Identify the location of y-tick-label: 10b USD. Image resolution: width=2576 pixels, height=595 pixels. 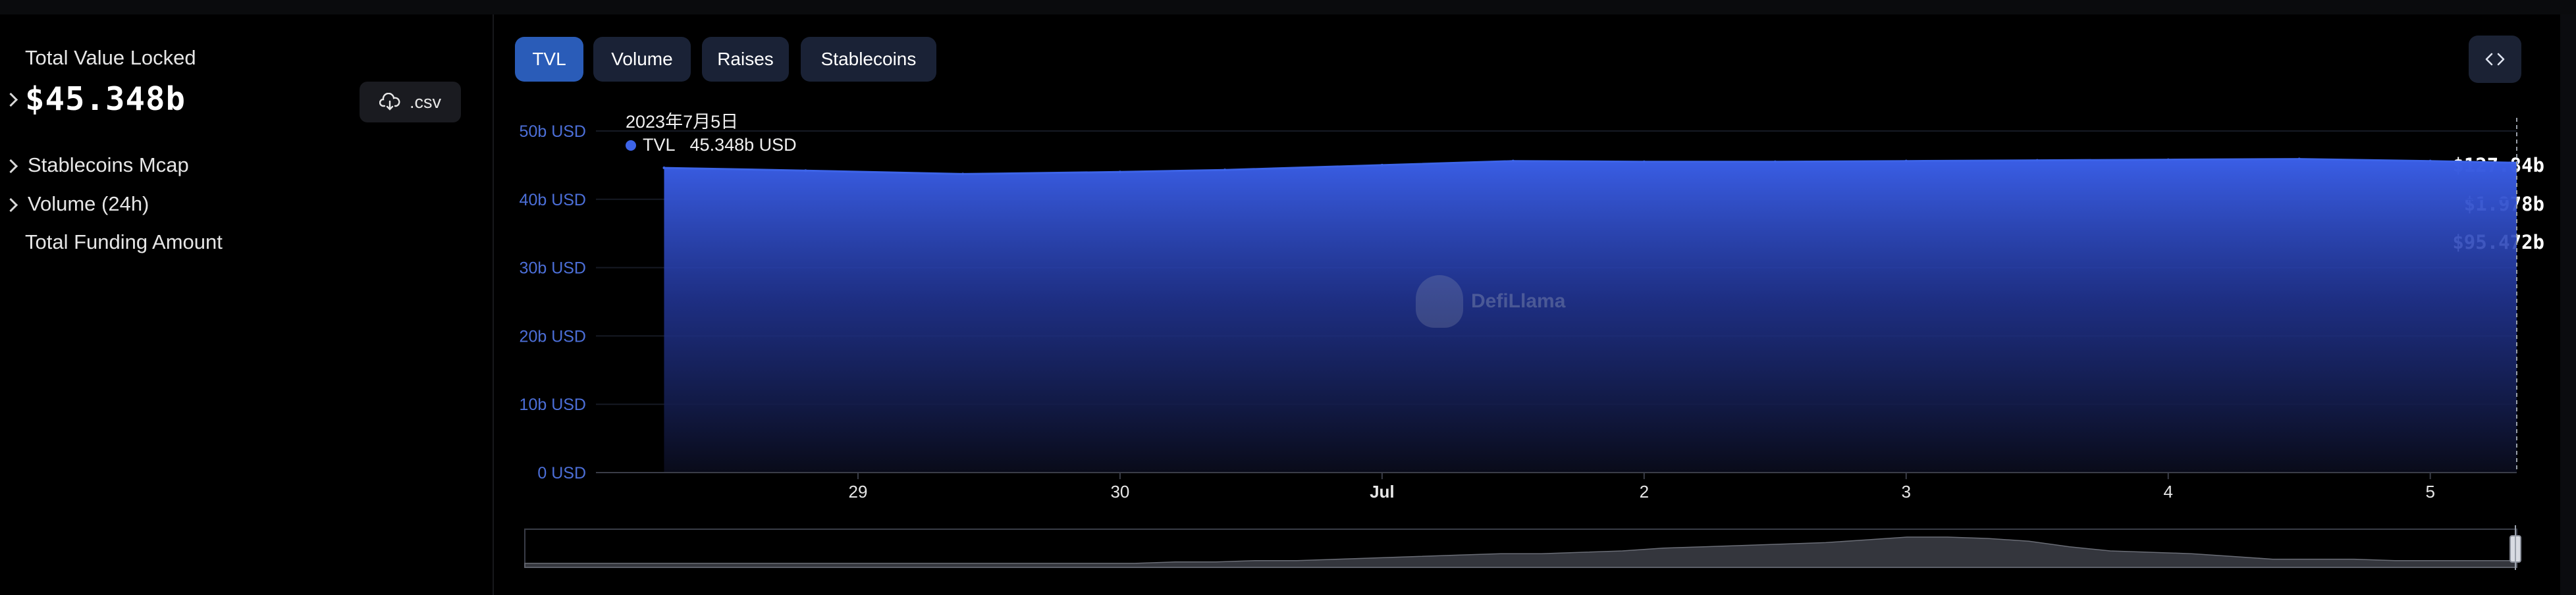
(553, 405).